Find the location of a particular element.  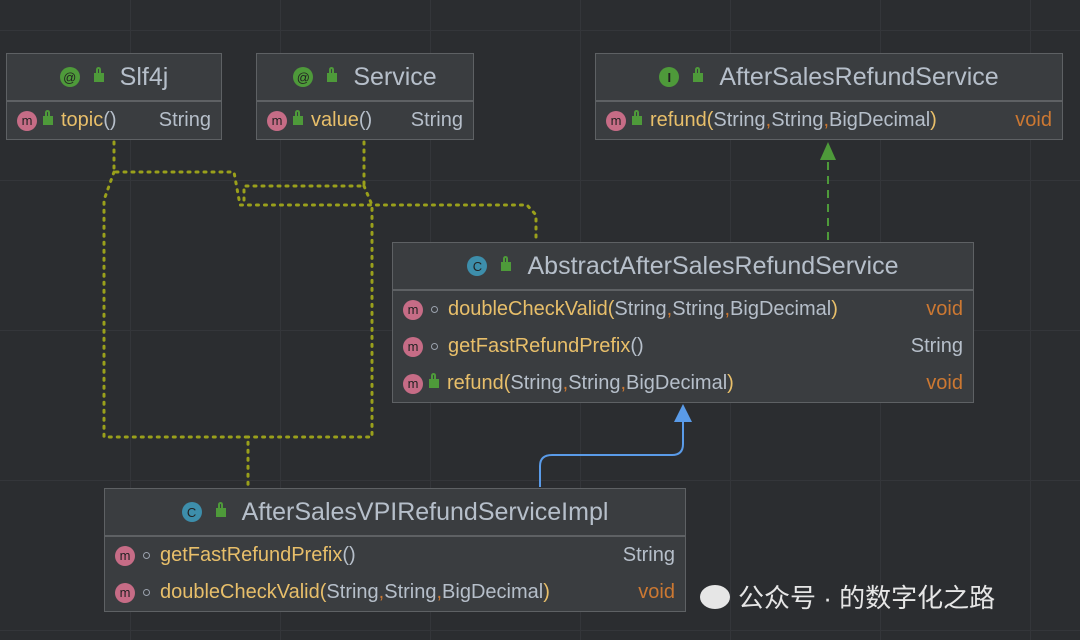

extends-arrowhead is located at coordinates (683, 413).